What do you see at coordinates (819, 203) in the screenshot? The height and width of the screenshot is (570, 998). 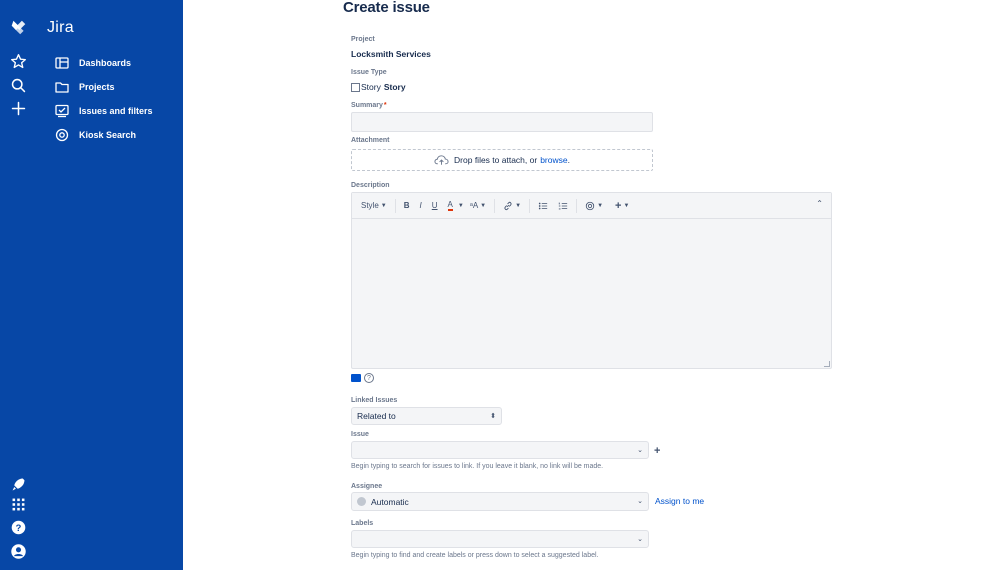 I see `collapse-toolbar-icon: ⌃` at bounding box center [819, 203].